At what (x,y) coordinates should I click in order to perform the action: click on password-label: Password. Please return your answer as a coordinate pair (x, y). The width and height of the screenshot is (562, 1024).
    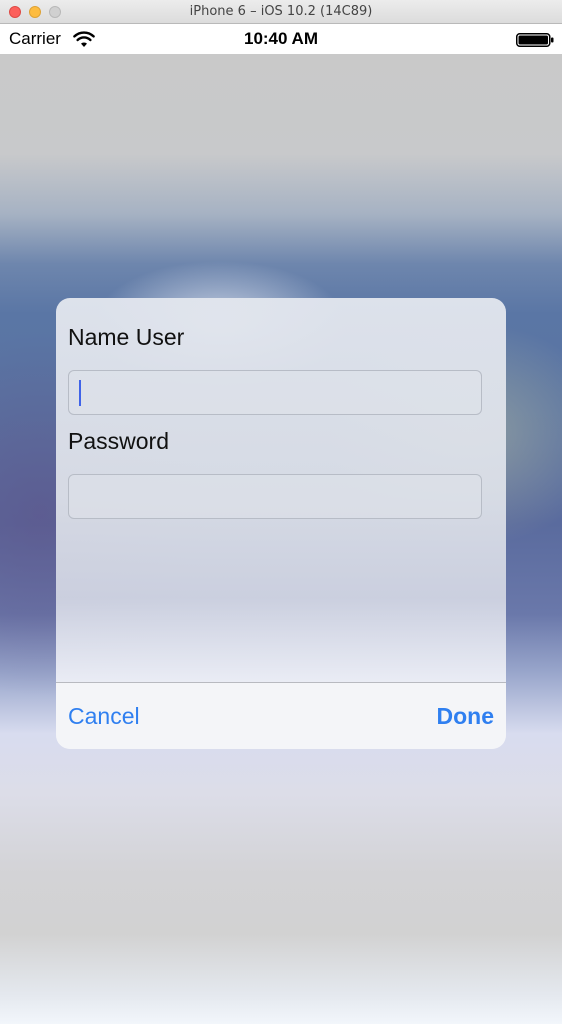
    Looking at the image, I should click on (118, 441).